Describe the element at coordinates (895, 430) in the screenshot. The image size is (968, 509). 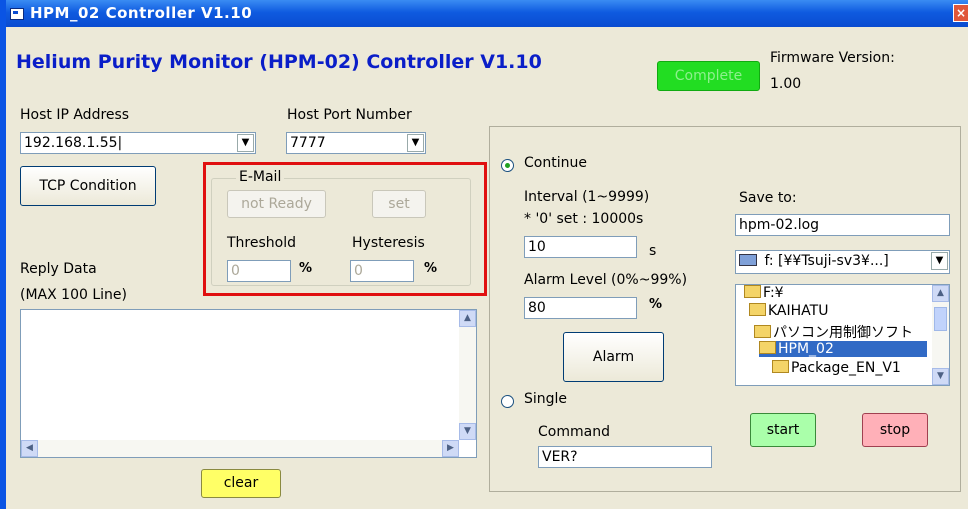
I see `stop-button: stop` at that location.